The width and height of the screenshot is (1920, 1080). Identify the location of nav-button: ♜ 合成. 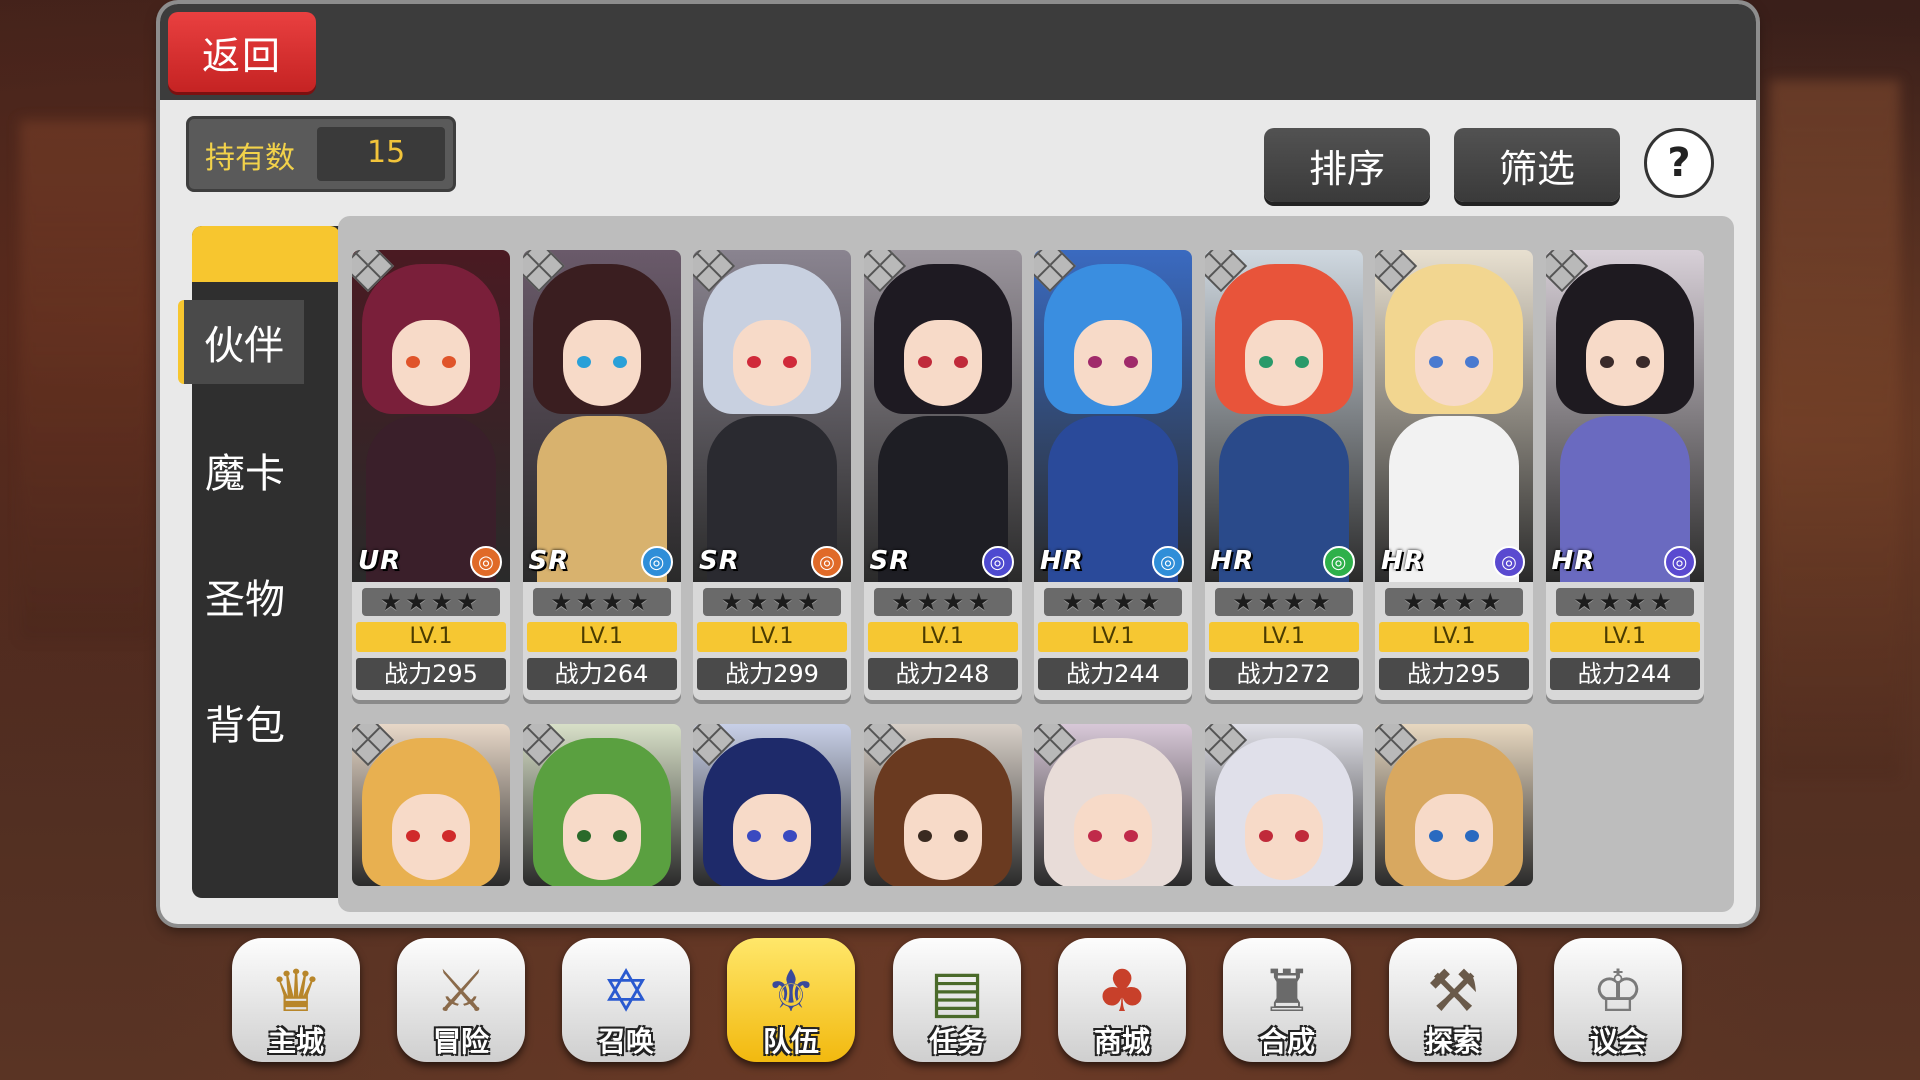
(1287, 1000).